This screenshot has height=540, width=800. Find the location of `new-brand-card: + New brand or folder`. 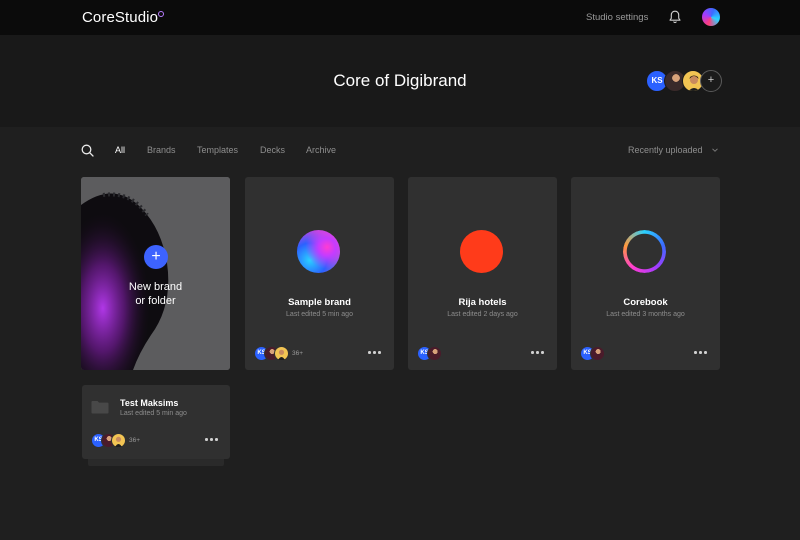

new-brand-card: + New brand or folder is located at coordinates (155, 273).